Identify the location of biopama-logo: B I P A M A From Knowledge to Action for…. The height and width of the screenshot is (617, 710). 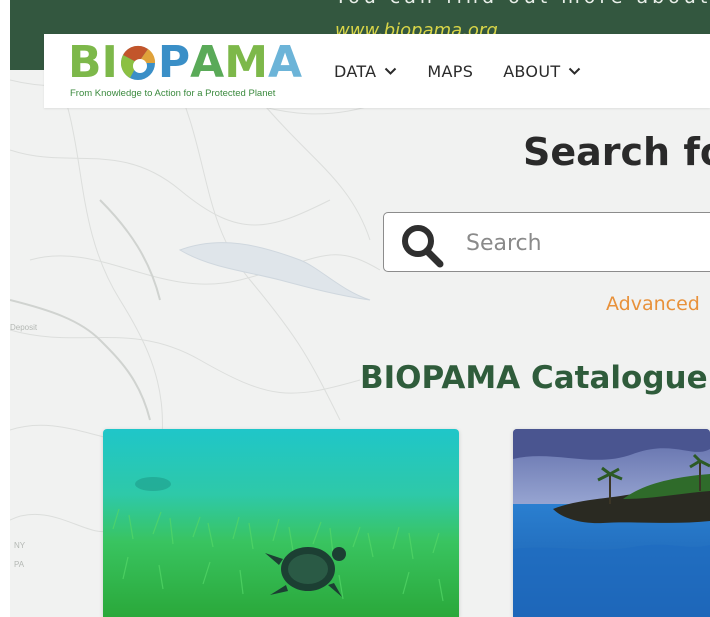
(193, 71).